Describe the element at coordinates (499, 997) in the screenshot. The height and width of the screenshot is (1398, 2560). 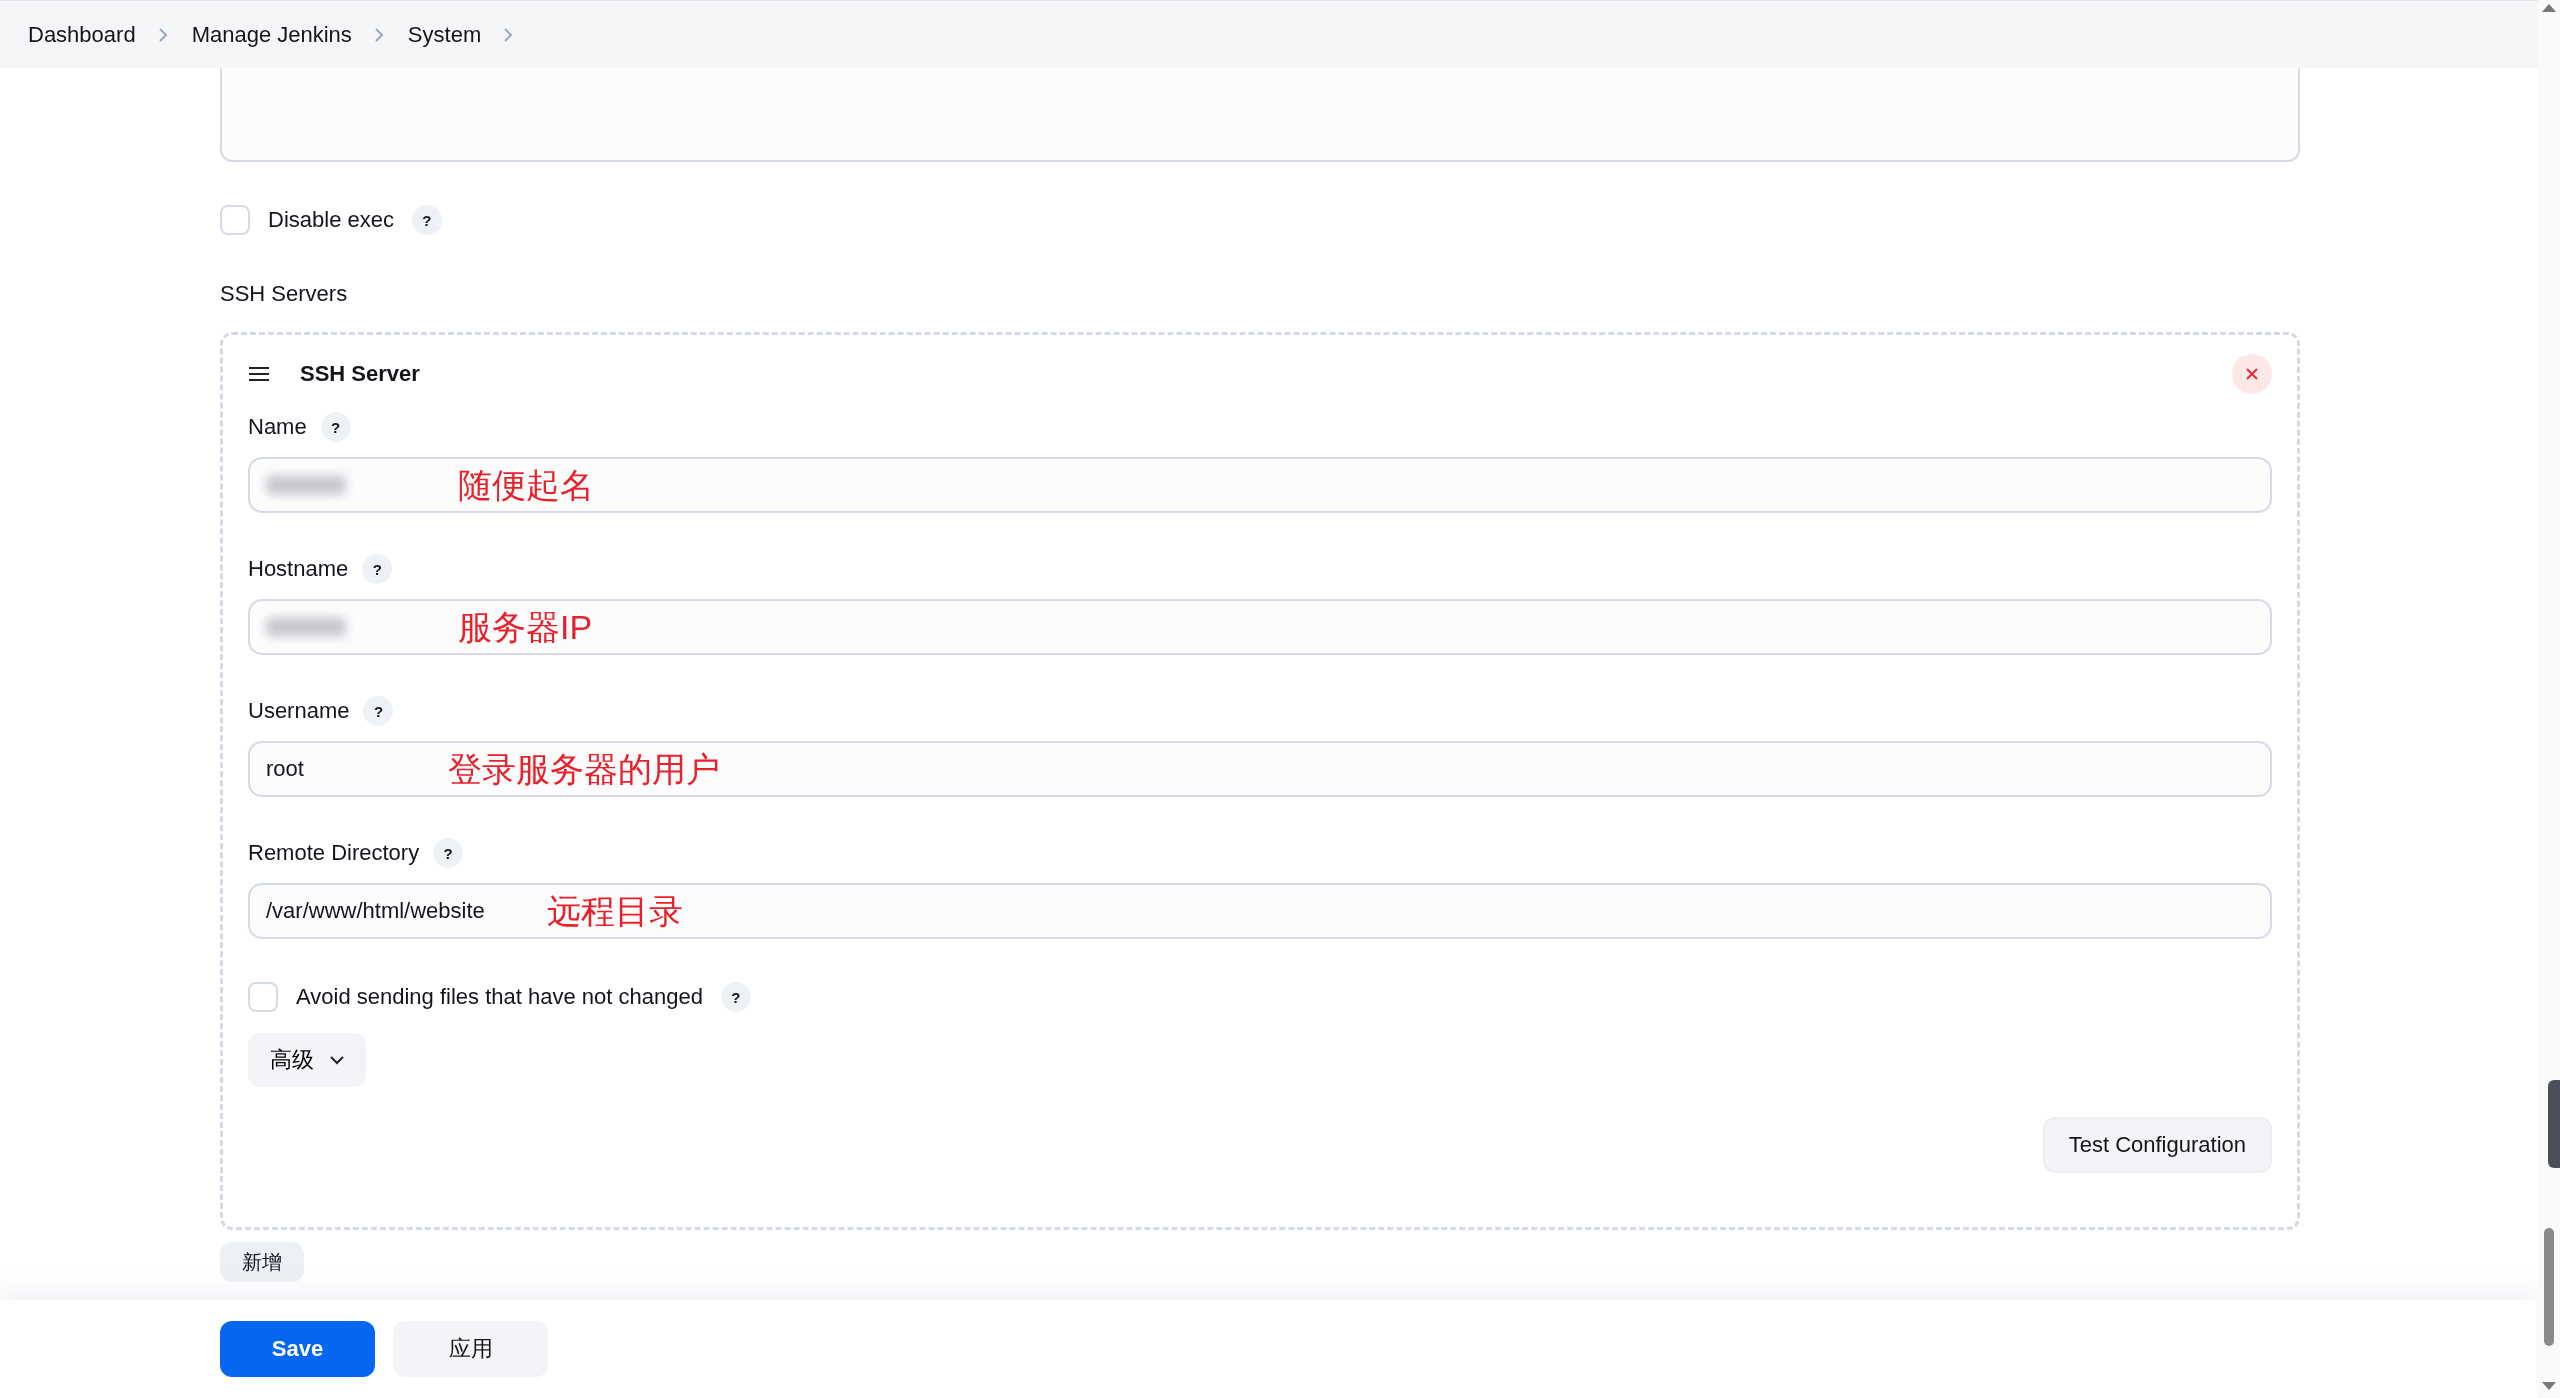
I see `checkbox-label: Avoid sending files that have not changed` at that location.